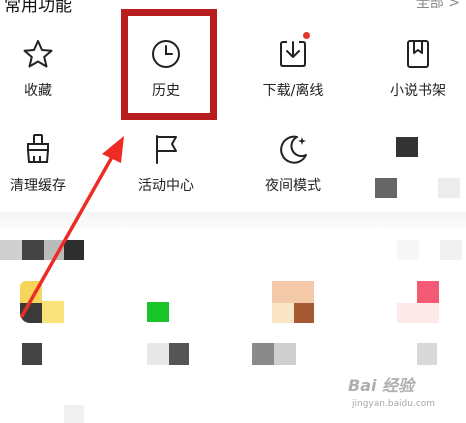 This screenshot has width=466, height=423. Describe the element at coordinates (394, 404) in the screenshot. I see `watermark-url: jingyan.baidu.com` at that location.